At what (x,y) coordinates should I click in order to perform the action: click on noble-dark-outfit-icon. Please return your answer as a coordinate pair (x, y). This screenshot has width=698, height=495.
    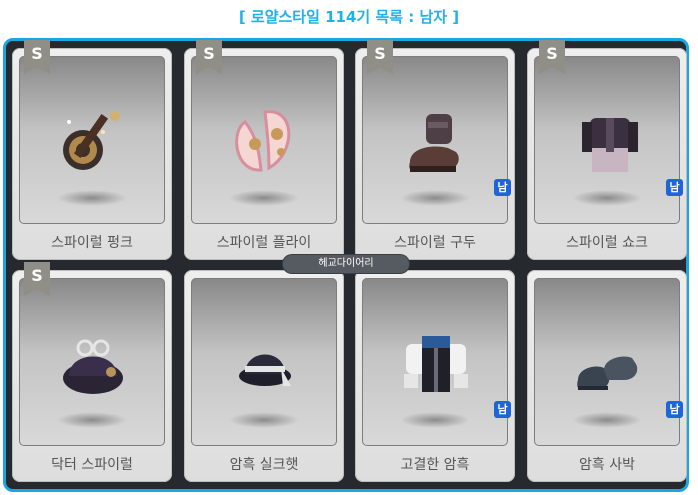
    Looking at the image, I should click on (436, 364).